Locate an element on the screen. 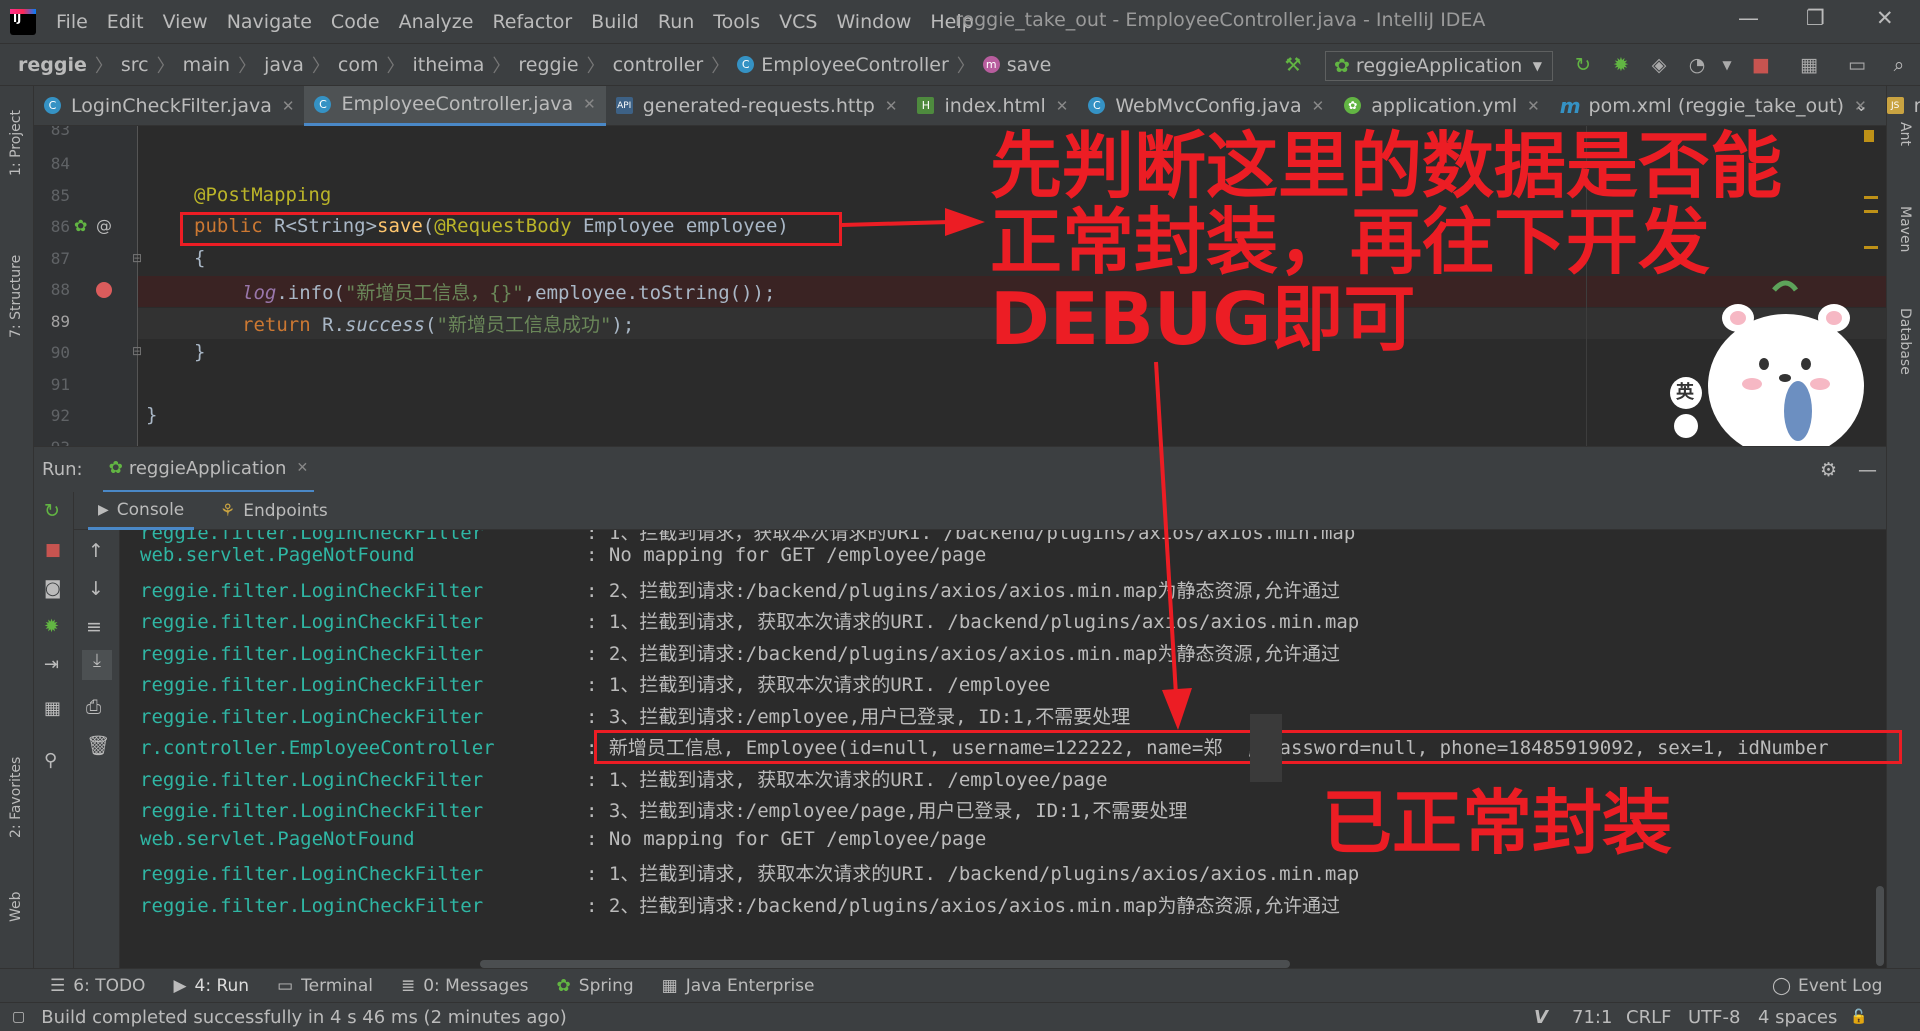 Image resolution: width=1920 pixels, height=1031 pixels. arrow-head-down is located at coordinates (1177, 709).